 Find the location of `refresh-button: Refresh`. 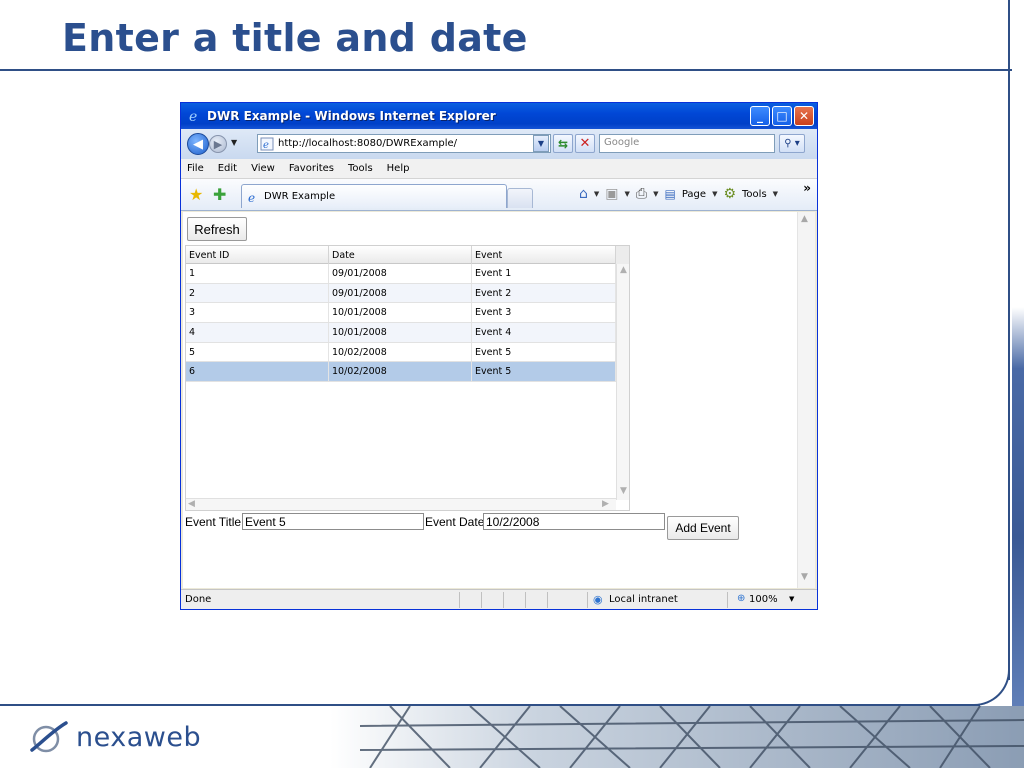

refresh-button: Refresh is located at coordinates (217, 229).